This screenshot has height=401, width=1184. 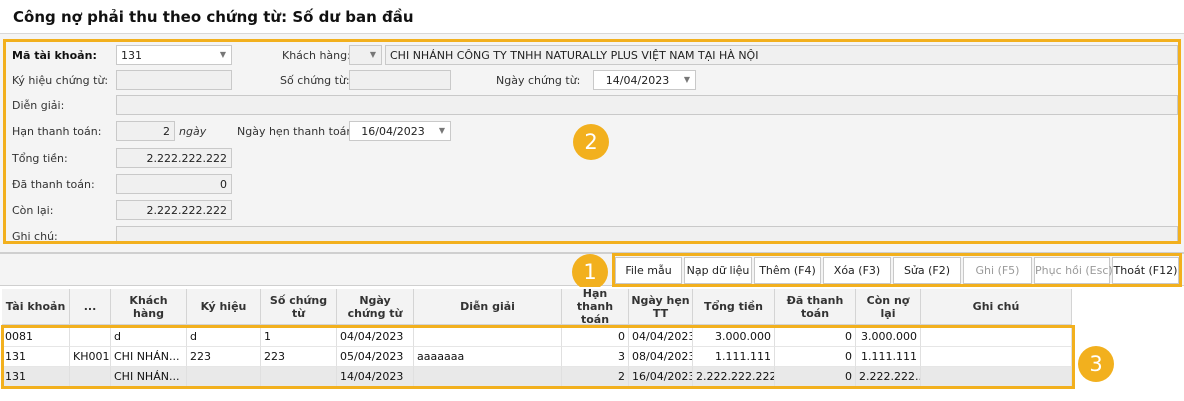 What do you see at coordinates (591, 142) in the screenshot?
I see `badge-2: 2` at bounding box center [591, 142].